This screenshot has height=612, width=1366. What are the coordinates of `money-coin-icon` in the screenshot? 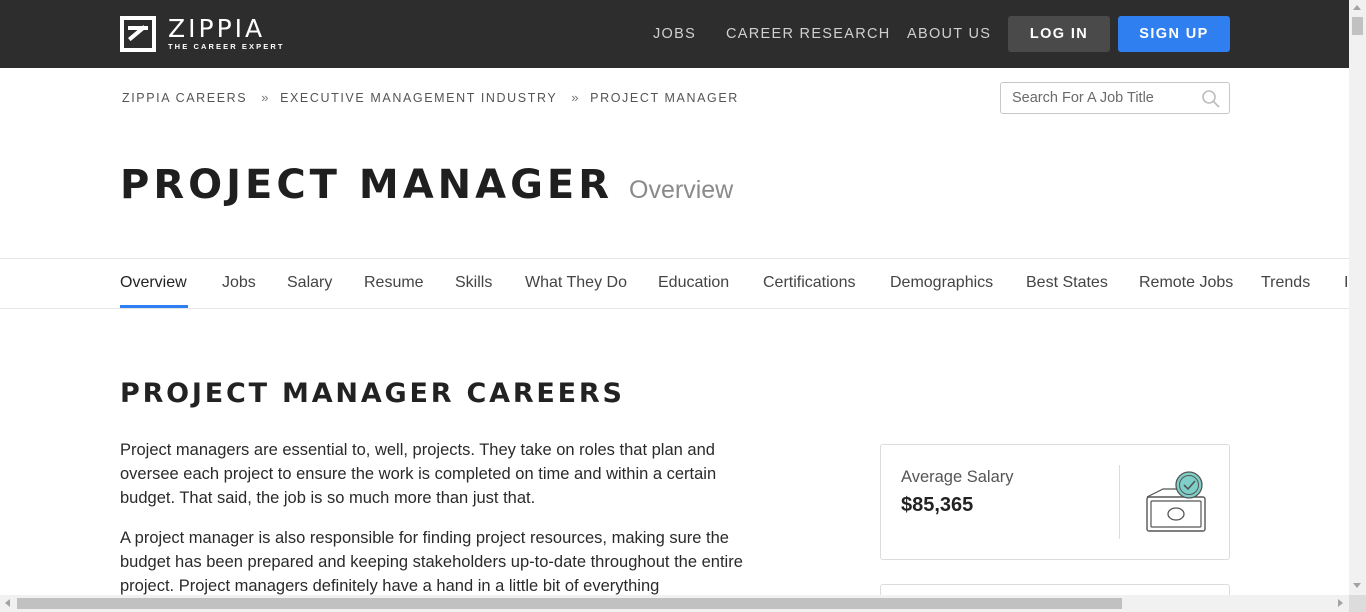 It's located at (1176, 501).